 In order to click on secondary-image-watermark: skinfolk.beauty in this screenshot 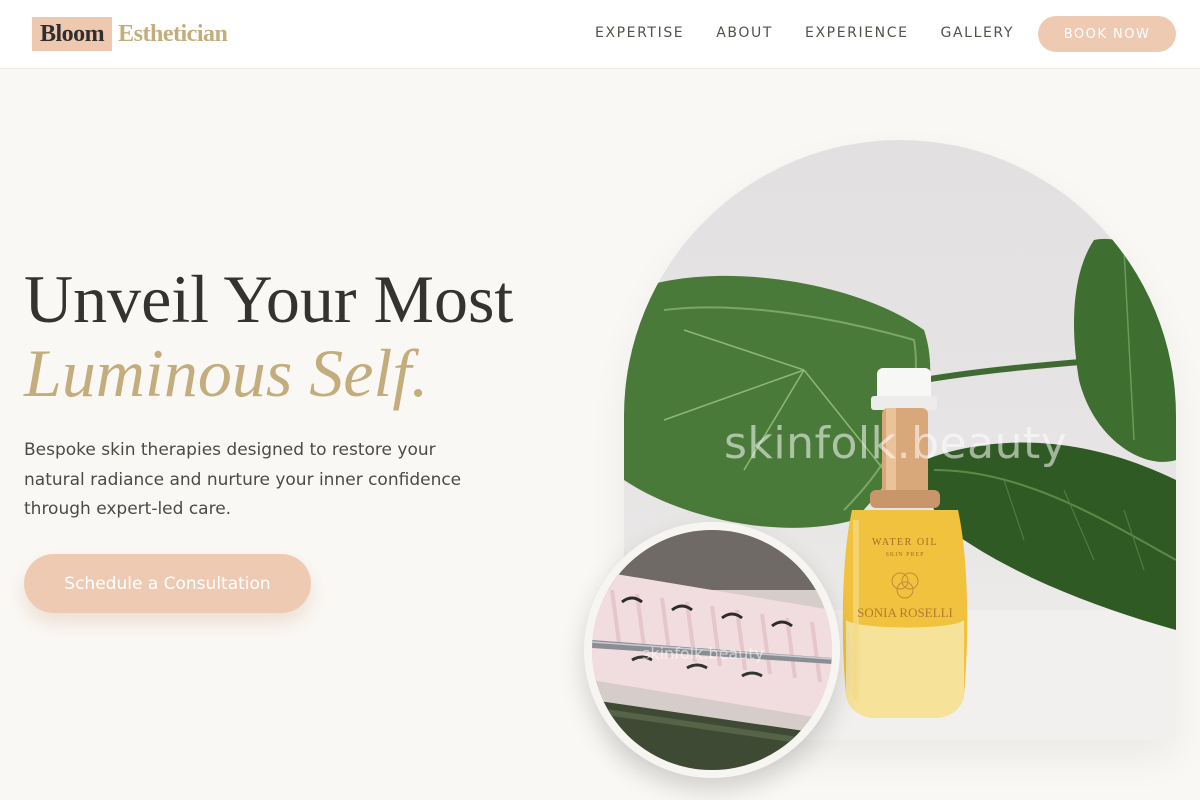, I will do `click(703, 653)`.